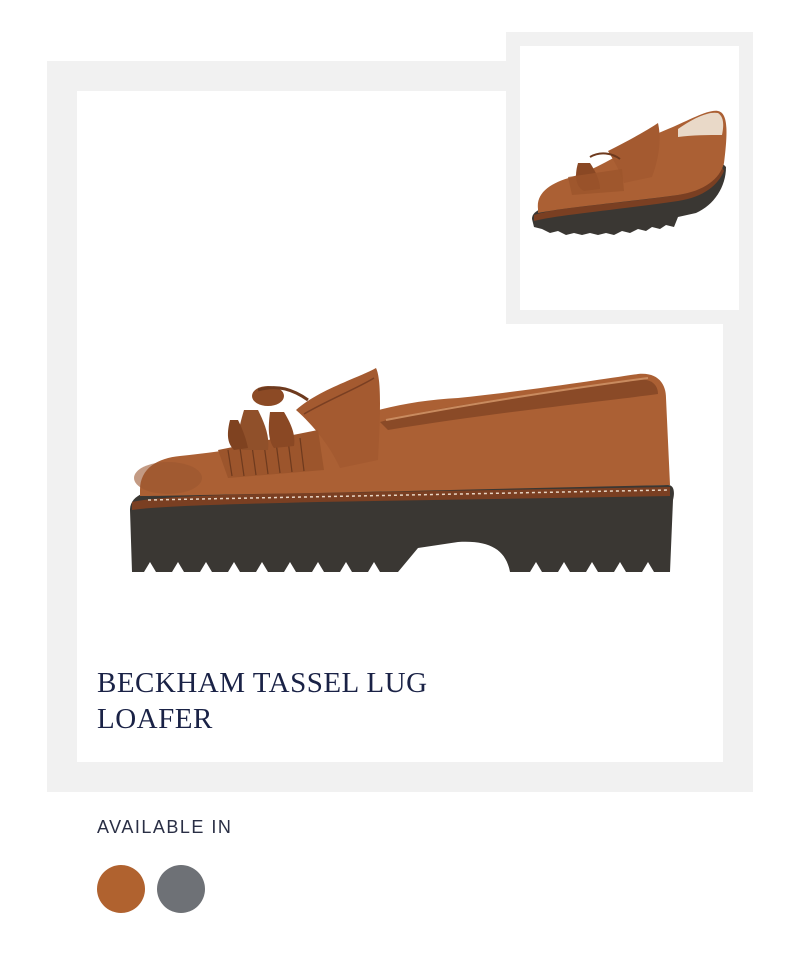  What do you see at coordinates (165, 827) in the screenshot?
I see `available-in-label: AVAILABLE IN` at bounding box center [165, 827].